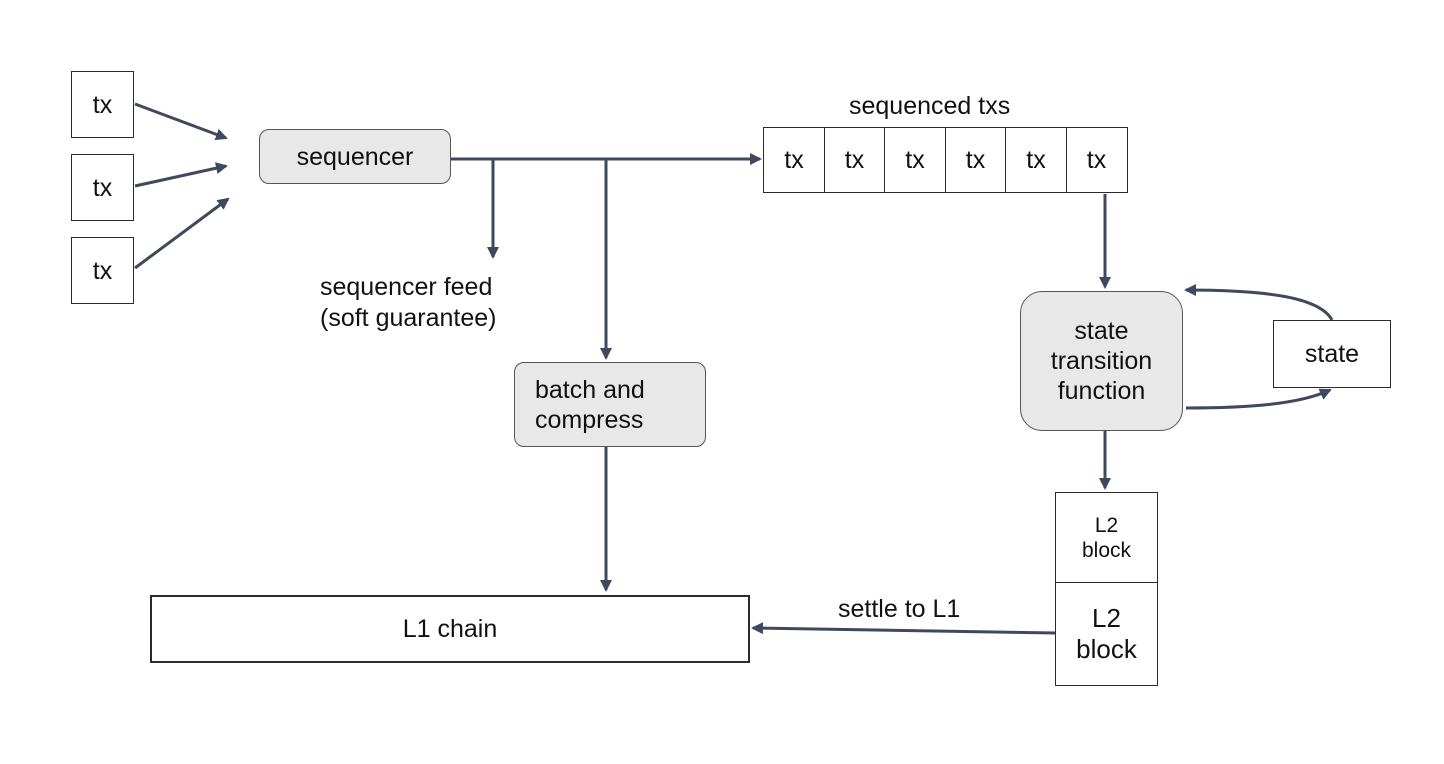 Image resolution: width=1444 pixels, height=764 pixels. I want to click on arrow-stf-to-state, so click(1258, 399).